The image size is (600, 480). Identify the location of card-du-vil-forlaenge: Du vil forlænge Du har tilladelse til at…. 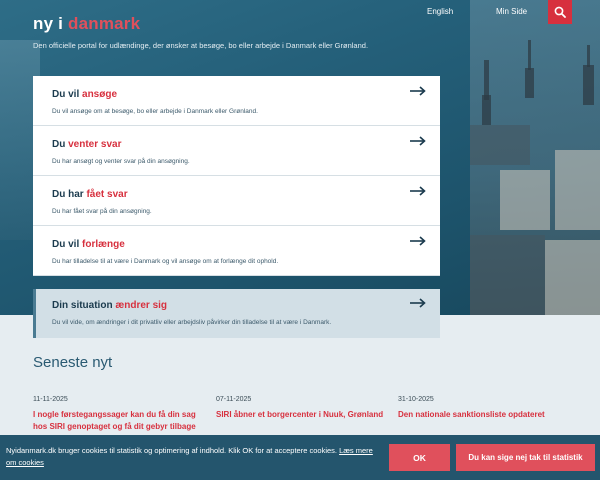
(236, 251).